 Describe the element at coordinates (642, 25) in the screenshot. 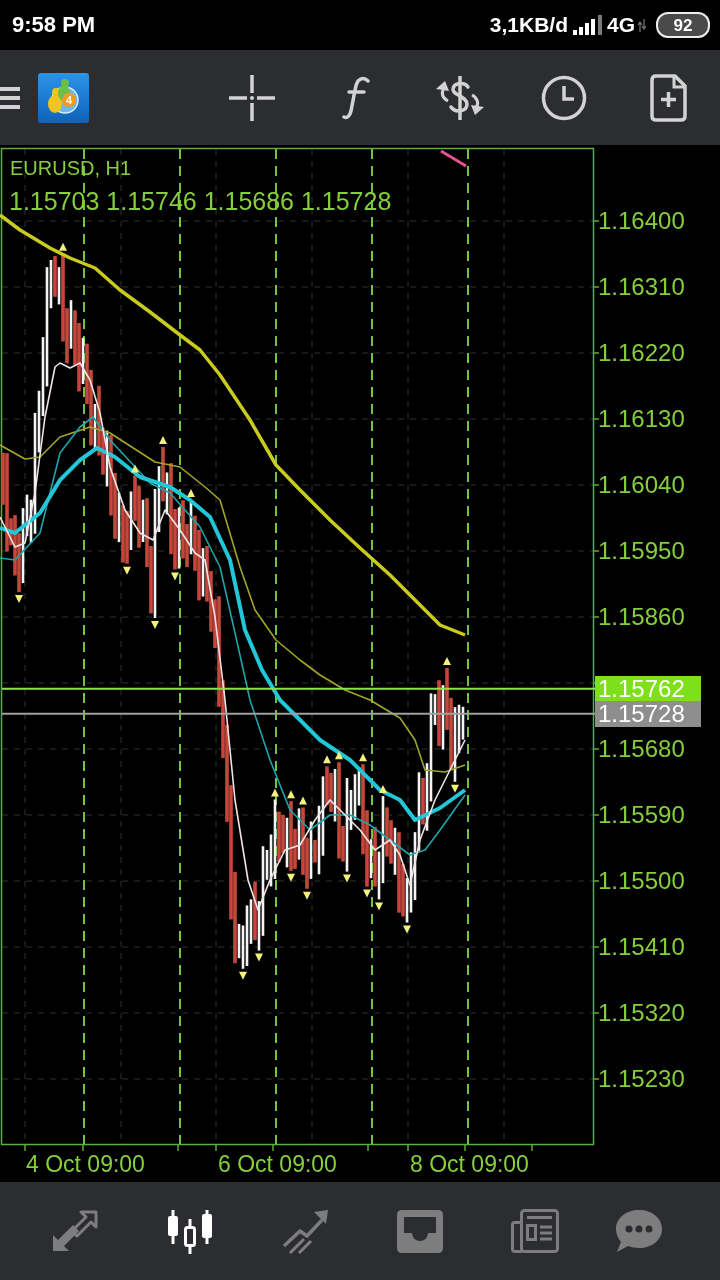

I see `data-activity-icon` at that location.